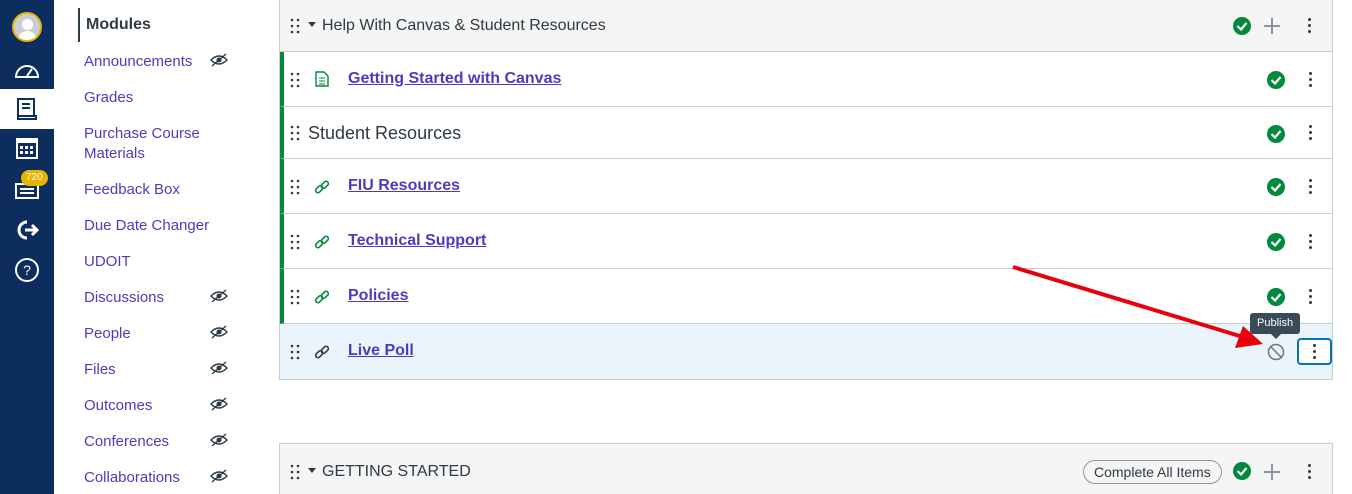  Describe the element at coordinates (149, 262) in the screenshot. I see `course-nav-udoit: UDOIT` at that location.